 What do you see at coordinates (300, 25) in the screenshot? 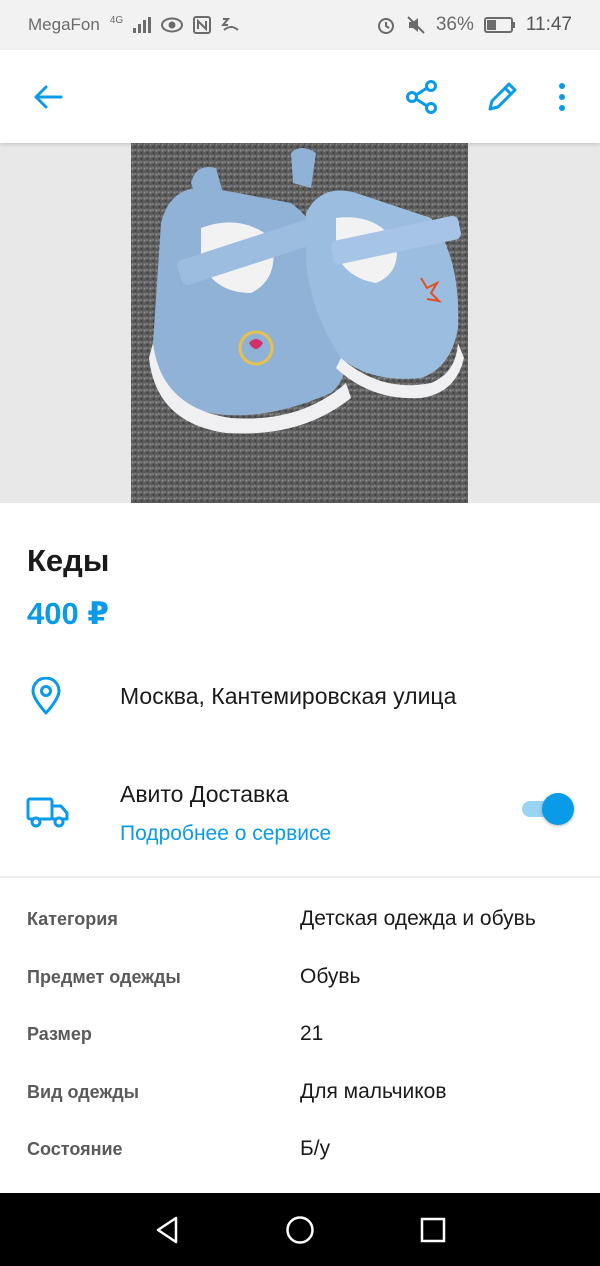
I see `status-bar: MegaFon 4G 36% 11:47` at bounding box center [300, 25].